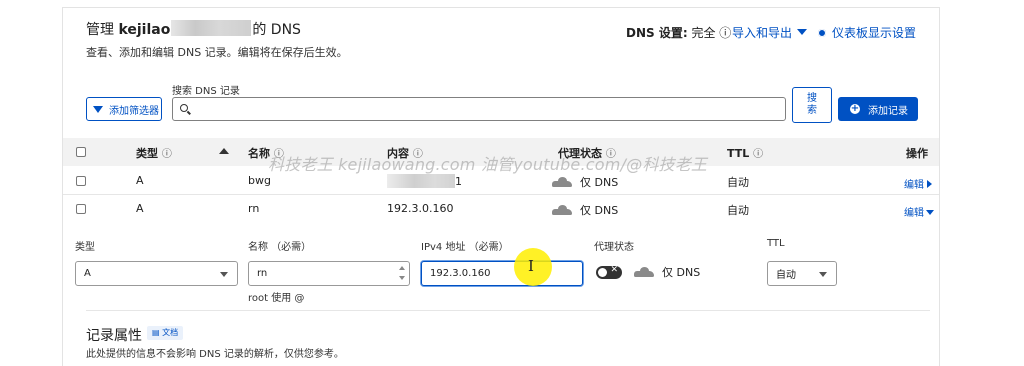 The image size is (1024, 366). Describe the element at coordinates (224, 151) in the screenshot. I see `sort-ascending-icon` at that location.